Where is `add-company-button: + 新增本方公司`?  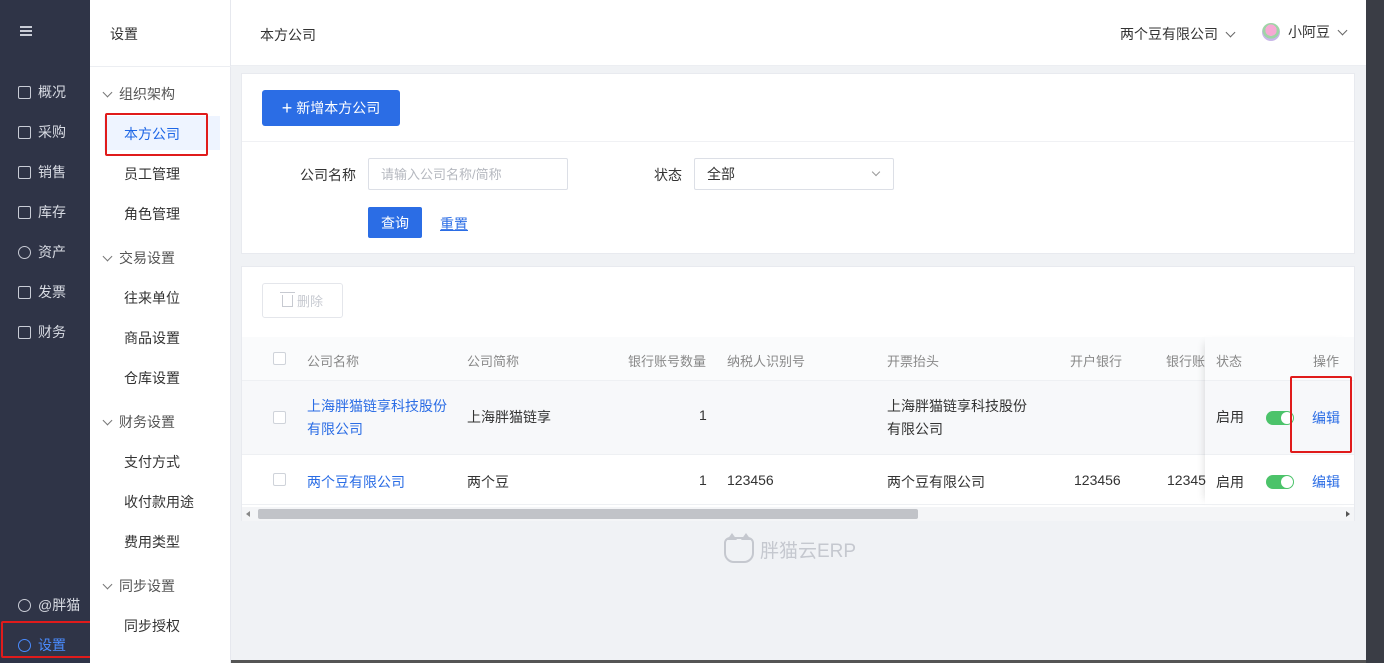
add-company-button: + 新增本方公司 is located at coordinates (331, 108).